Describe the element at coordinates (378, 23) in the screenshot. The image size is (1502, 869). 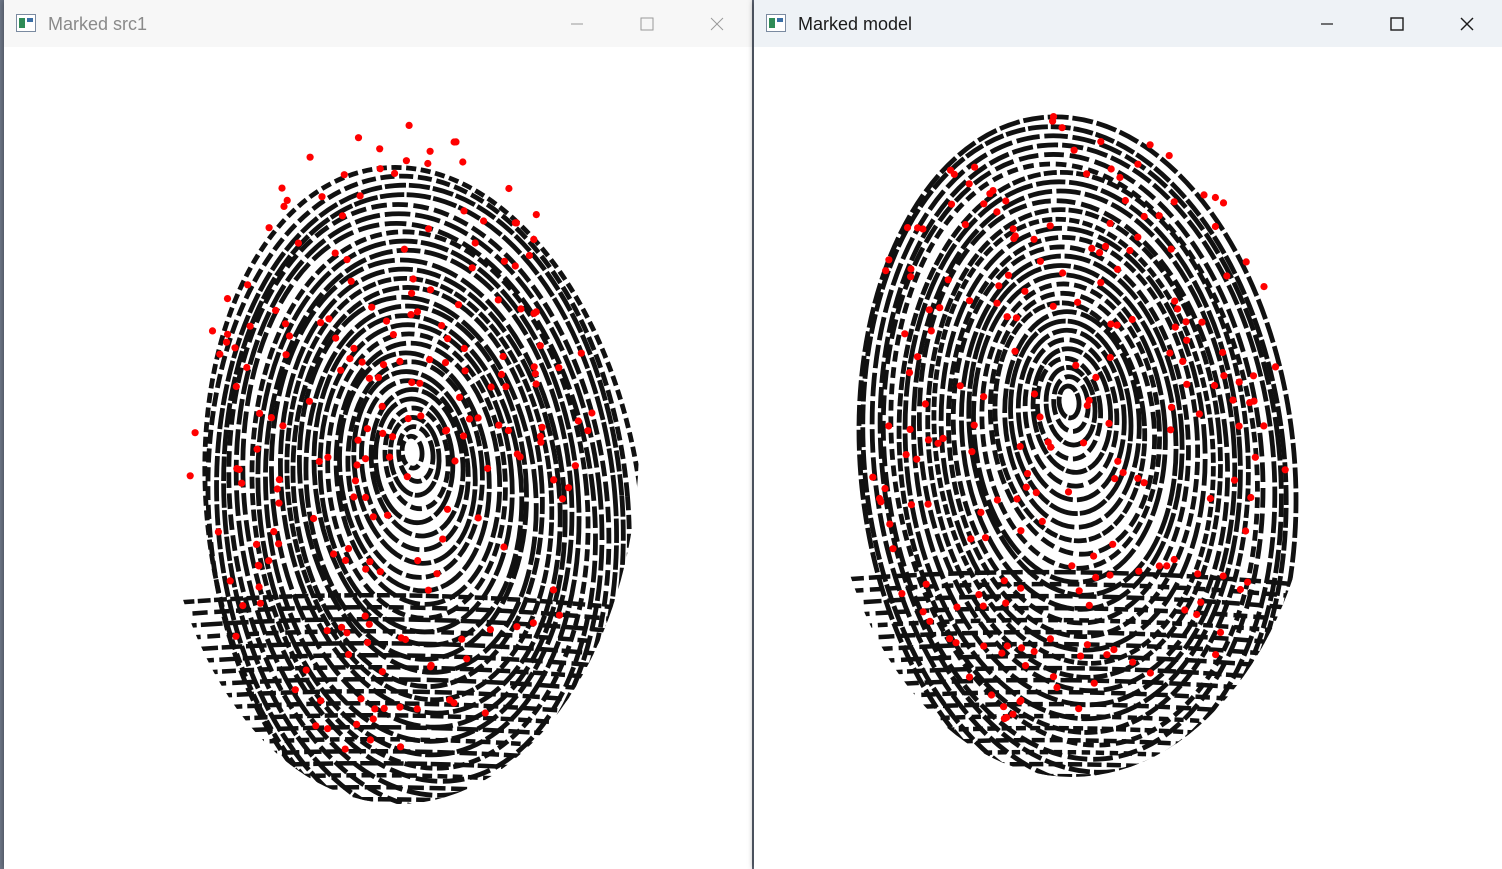
I see `title-bar: Marked src1` at that location.